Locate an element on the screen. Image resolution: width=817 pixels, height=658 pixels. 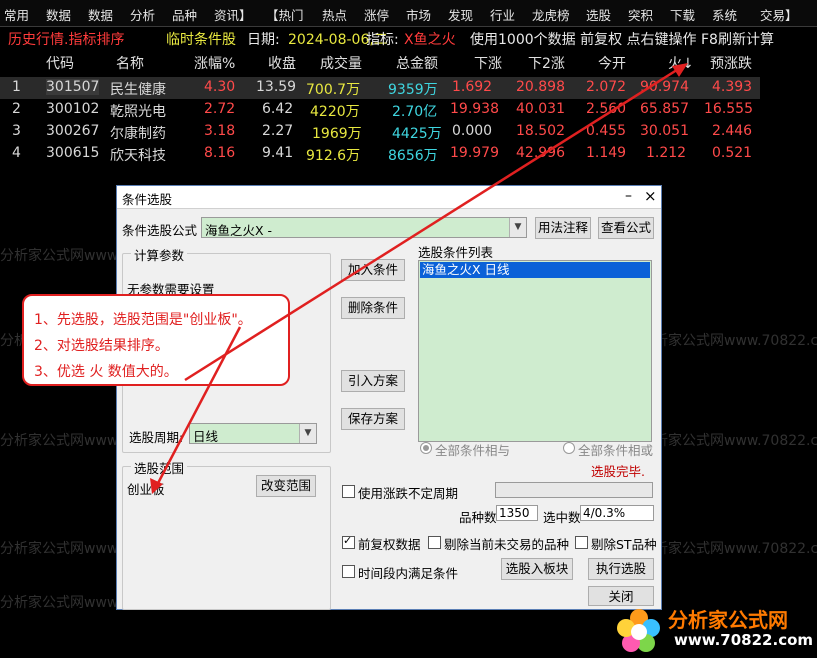
menu-item: 涨停 is located at coordinates (376, 14).